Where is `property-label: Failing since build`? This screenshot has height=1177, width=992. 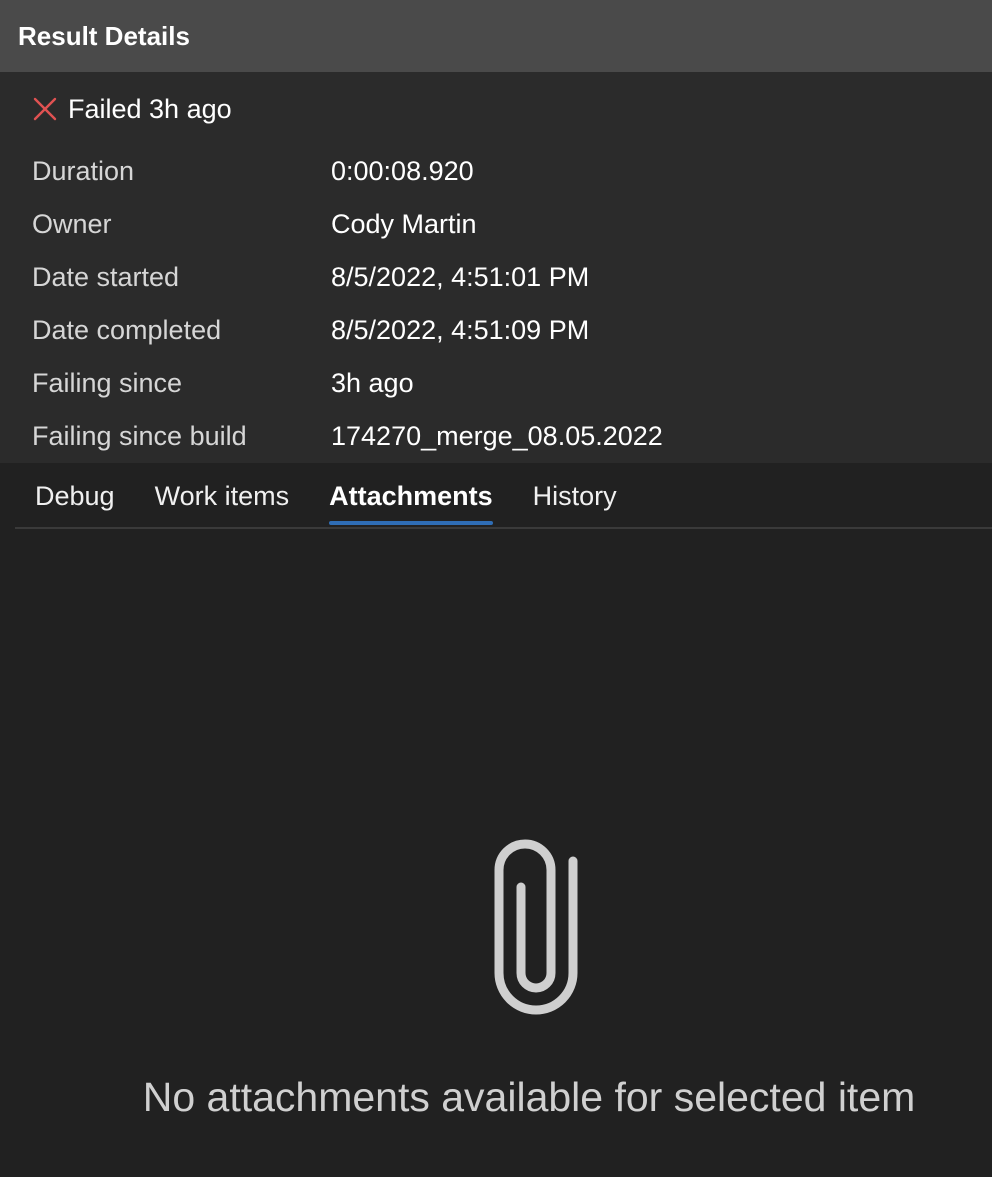 property-label: Failing since build is located at coordinates (139, 436).